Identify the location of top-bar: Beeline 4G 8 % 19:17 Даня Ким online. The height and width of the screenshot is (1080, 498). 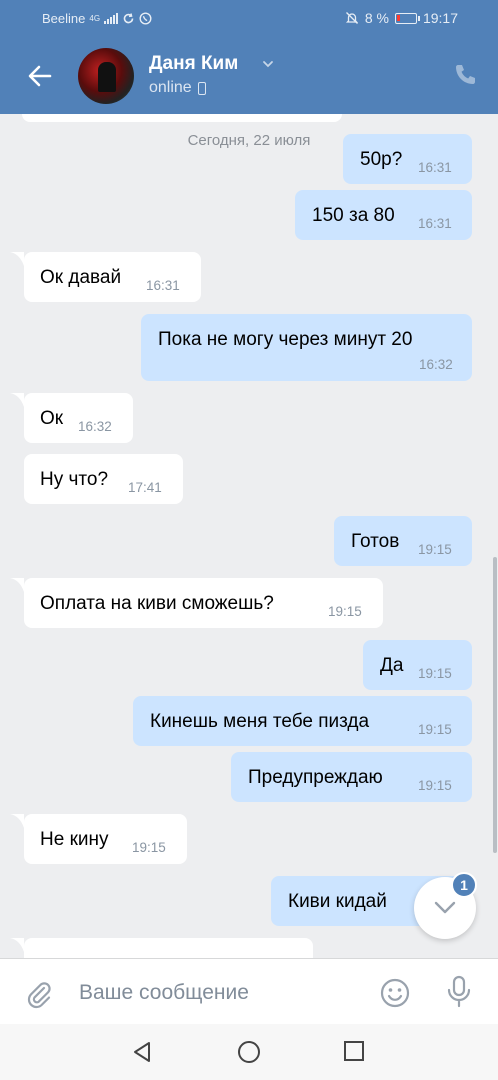
(249, 57).